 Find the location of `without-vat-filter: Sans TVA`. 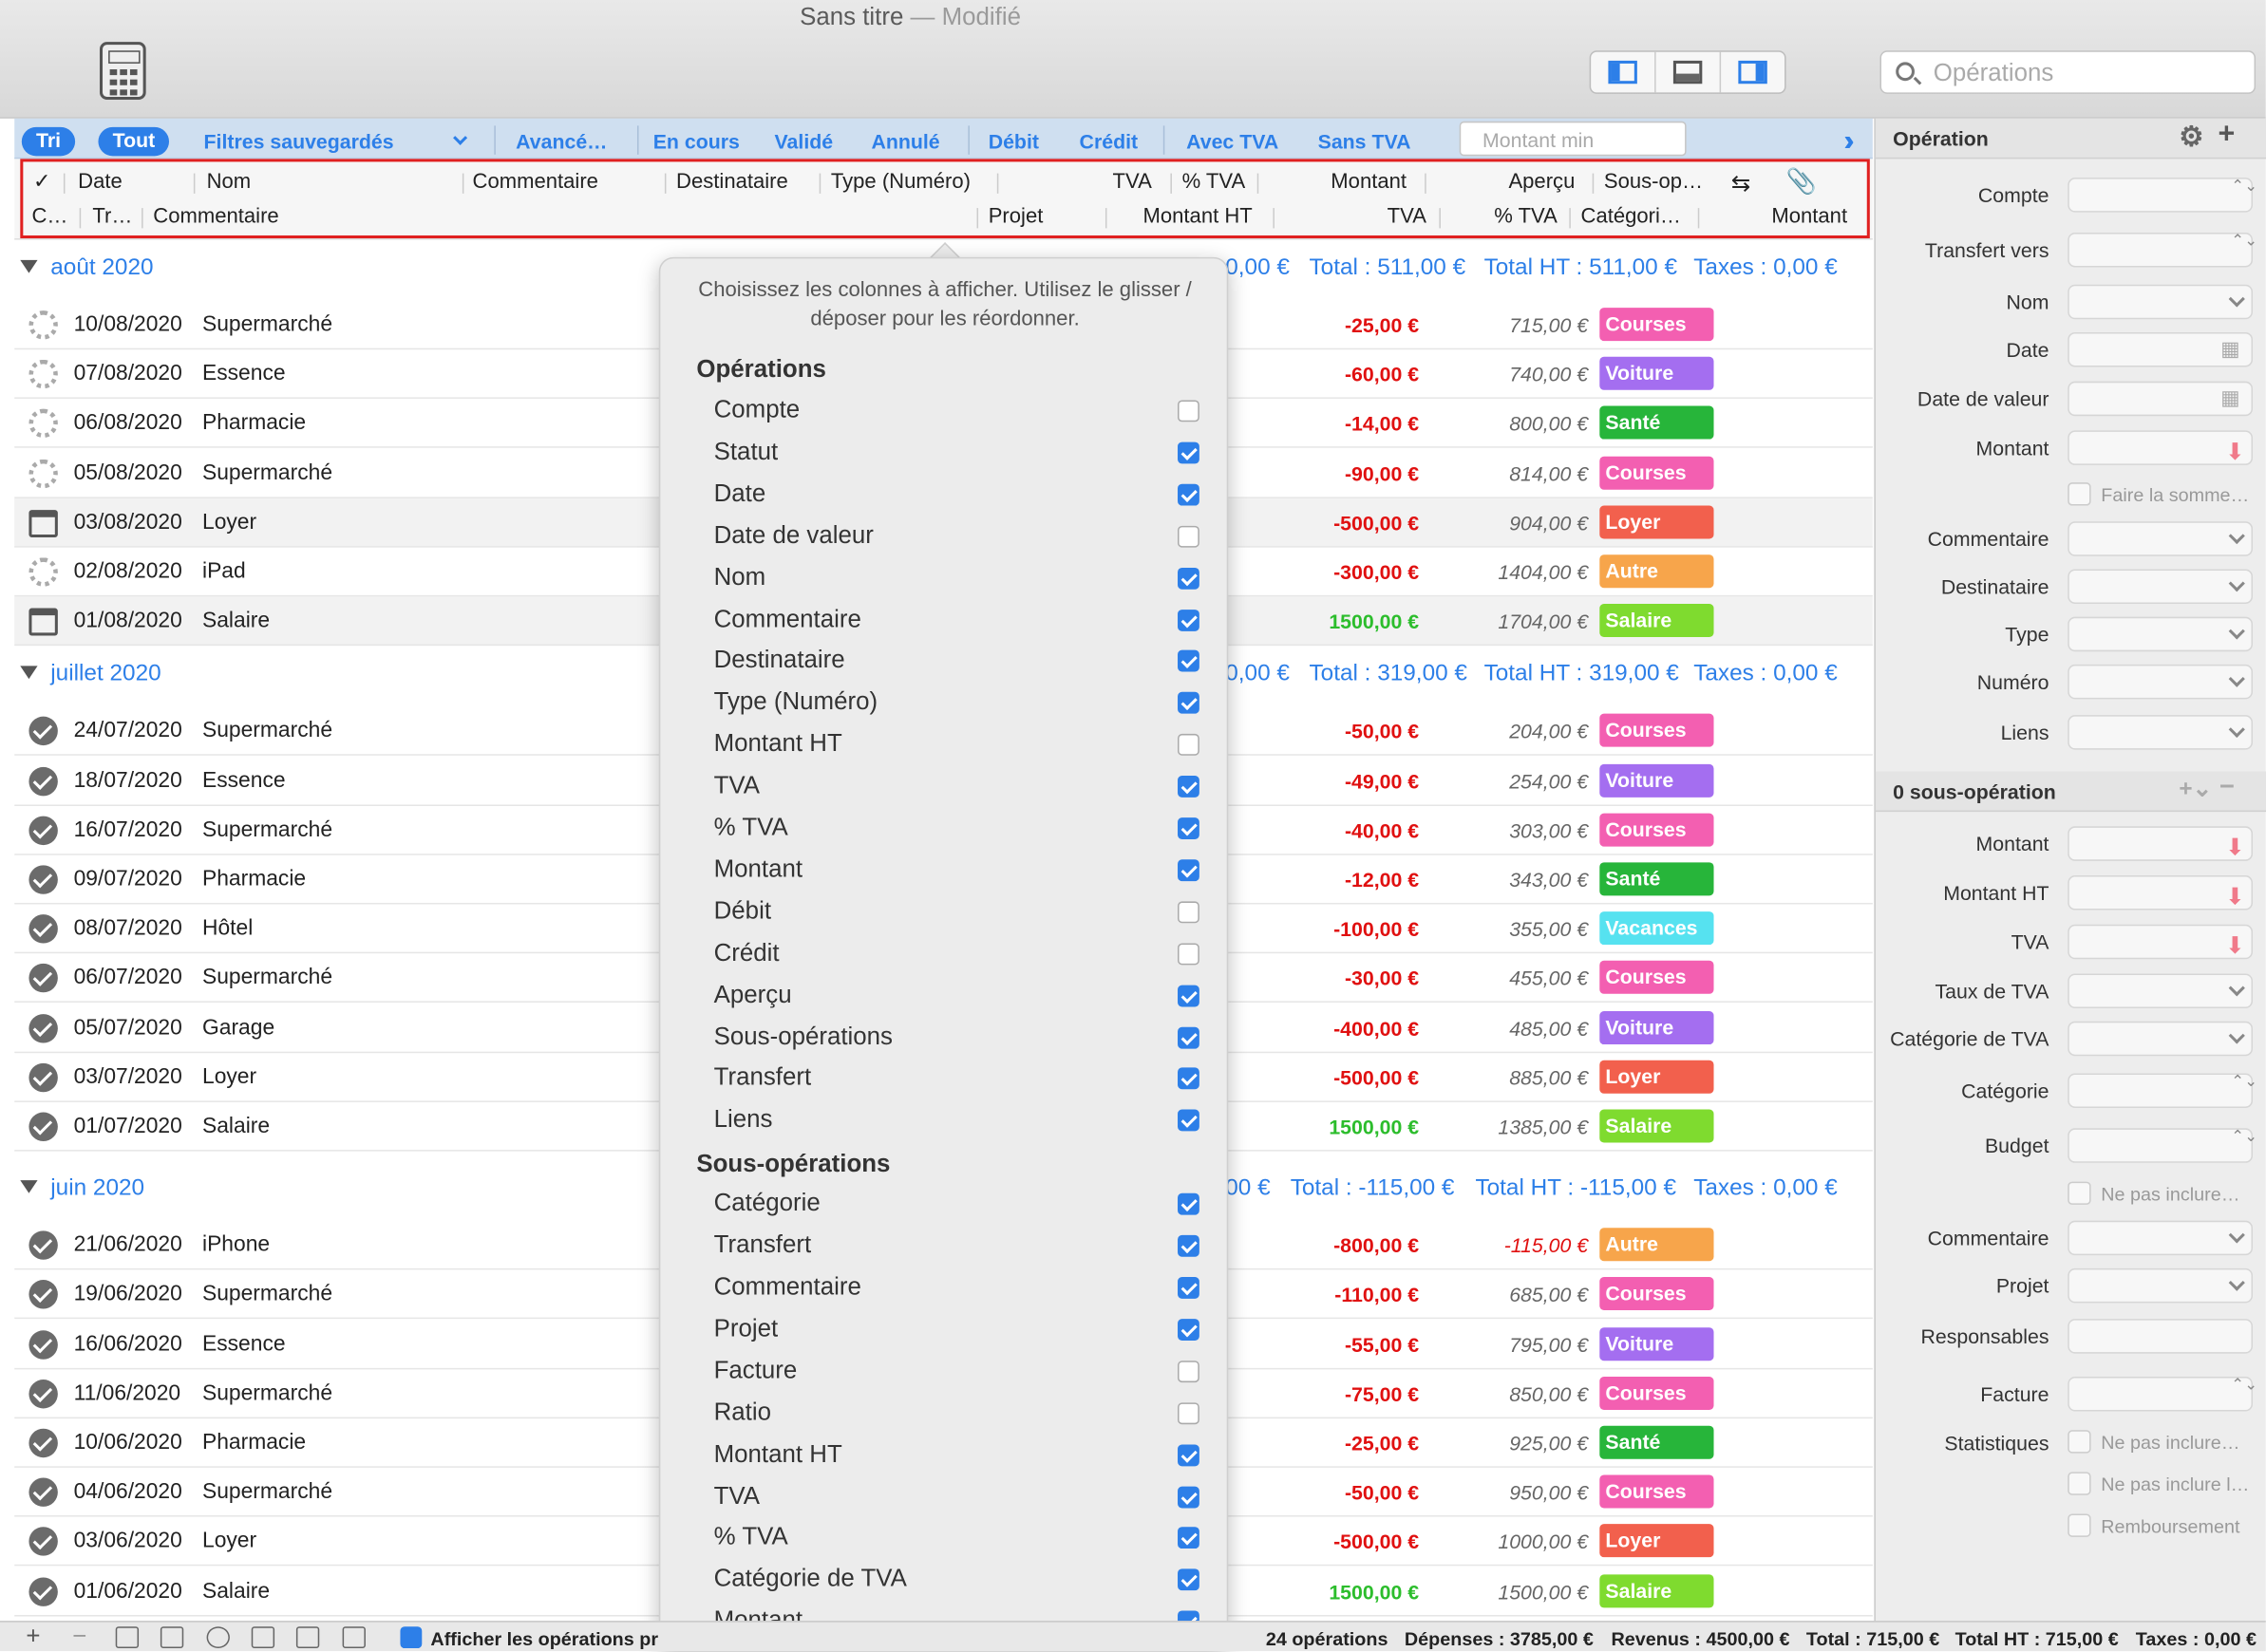

without-vat-filter: Sans TVA is located at coordinates (1365, 141).